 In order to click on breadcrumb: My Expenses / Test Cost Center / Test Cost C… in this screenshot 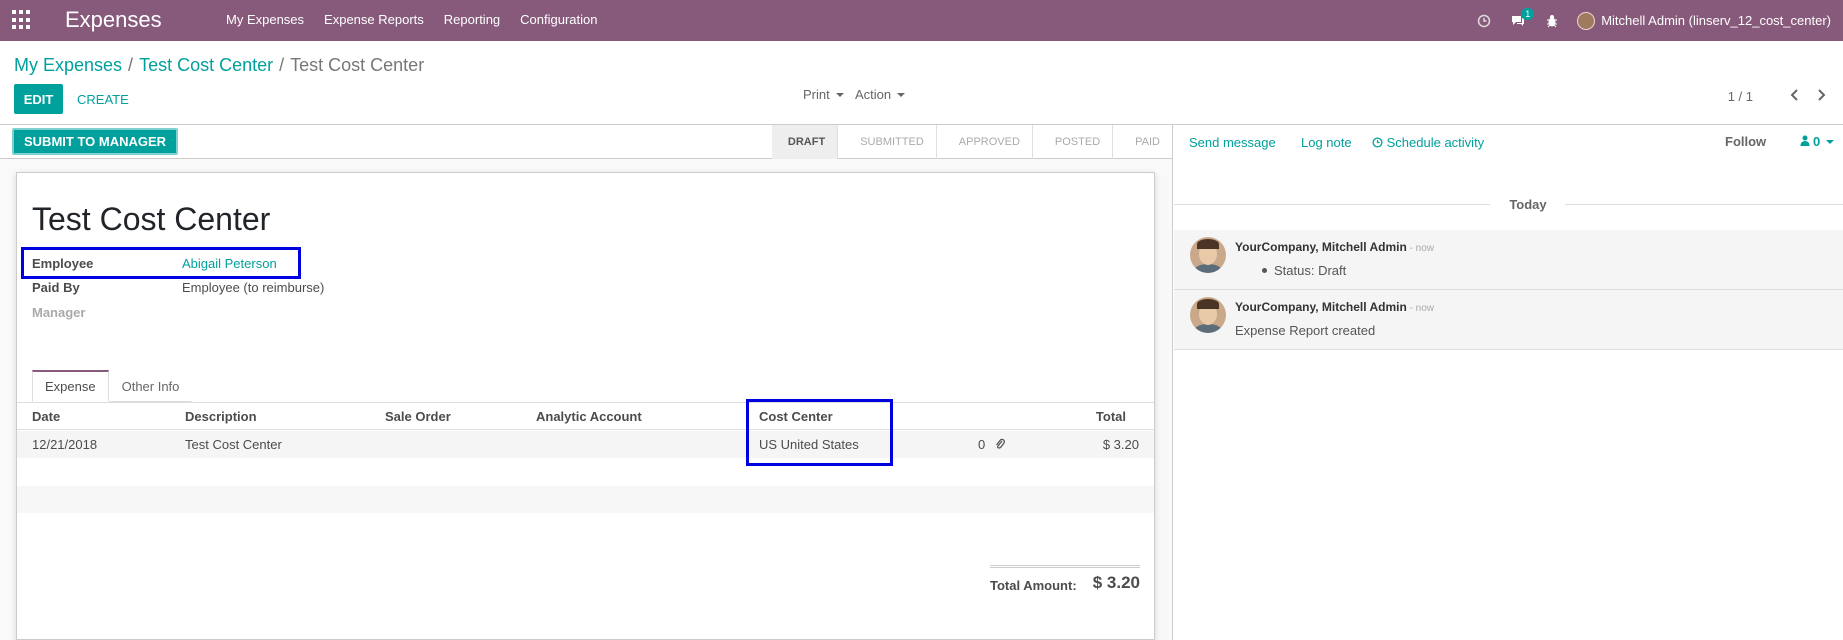, I will do `click(219, 65)`.